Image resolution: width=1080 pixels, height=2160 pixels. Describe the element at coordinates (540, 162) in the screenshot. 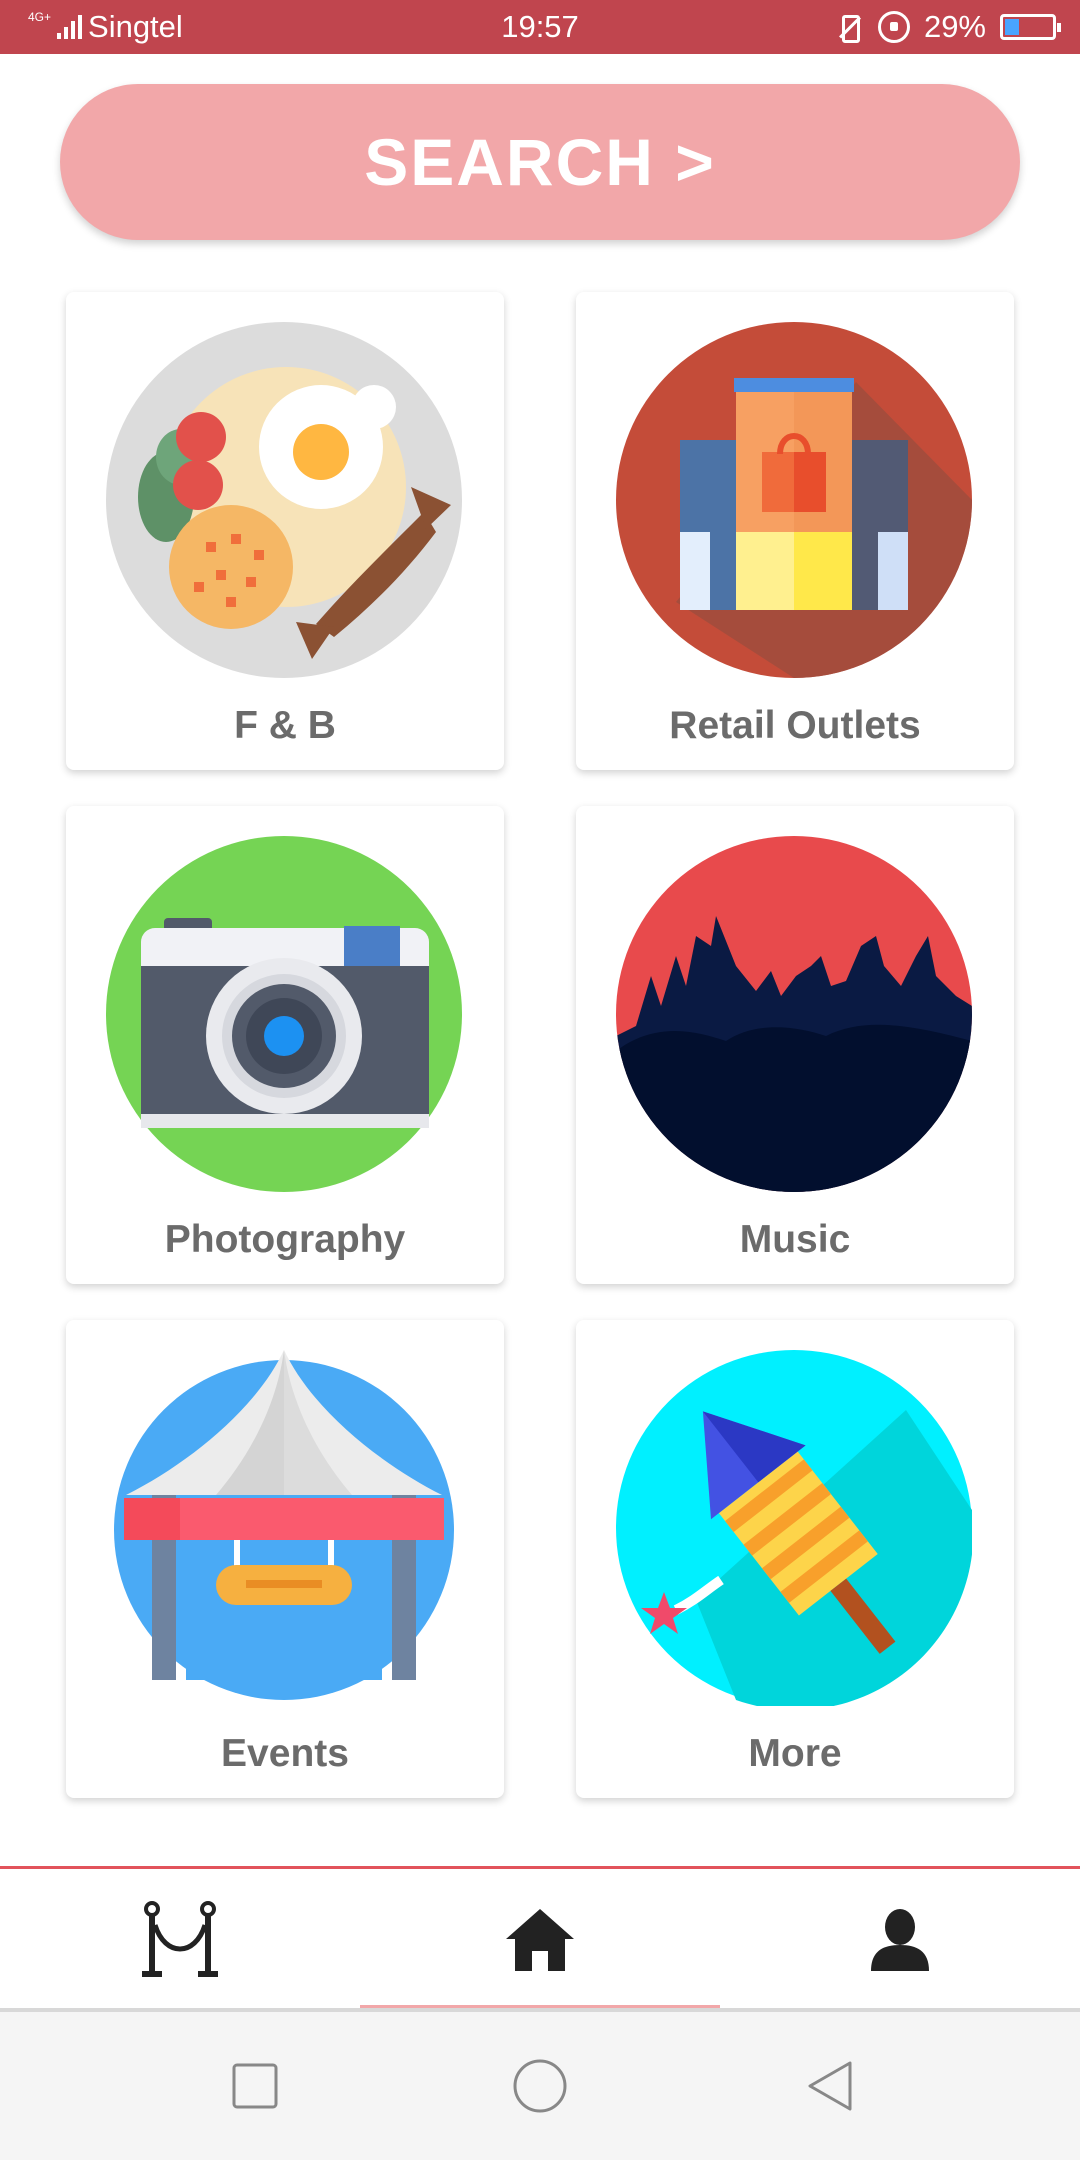

I see `search-button: SEARCH >` at that location.